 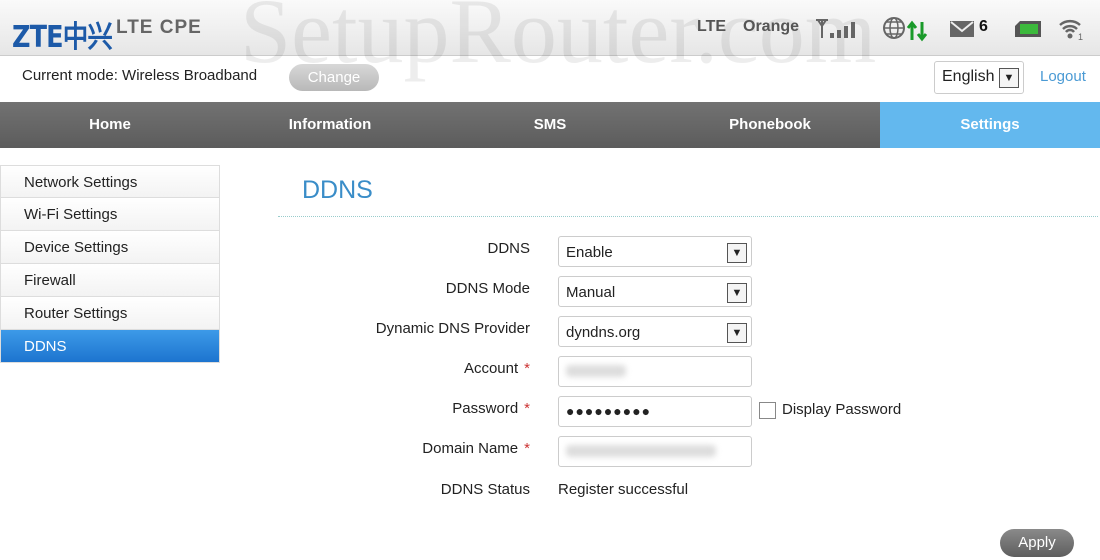 What do you see at coordinates (990, 125) in the screenshot?
I see `tab-settings: Settings` at bounding box center [990, 125].